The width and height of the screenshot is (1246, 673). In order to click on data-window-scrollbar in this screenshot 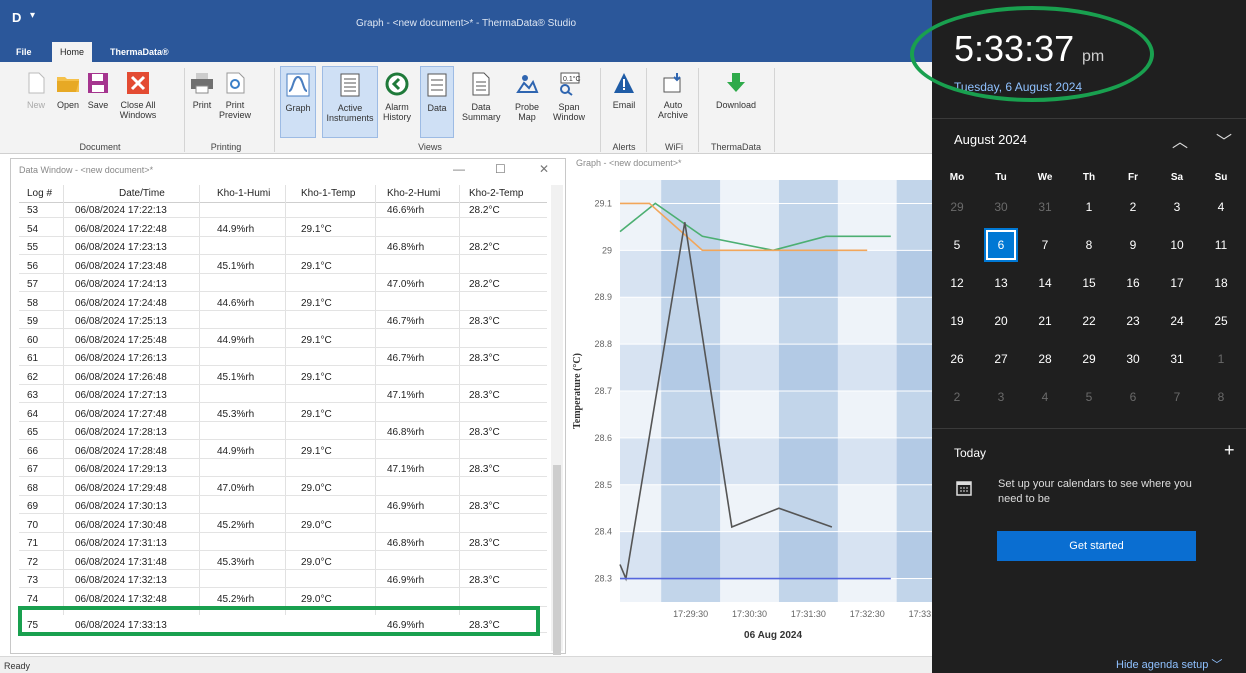, I will do `click(557, 420)`.